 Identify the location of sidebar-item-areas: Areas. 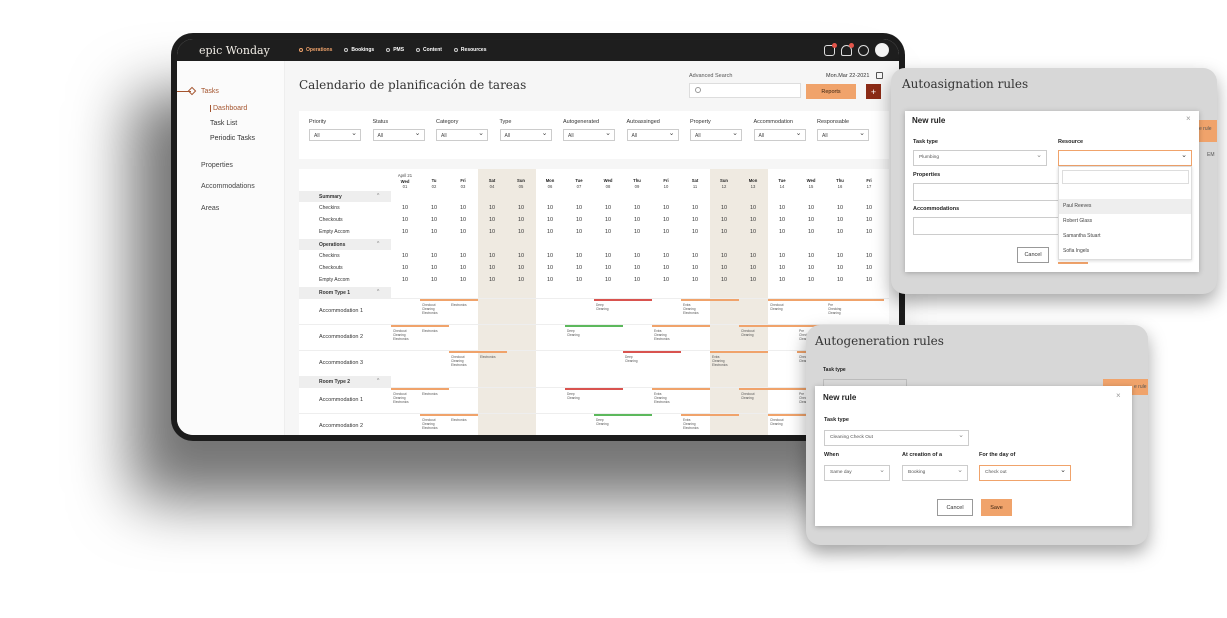
(210, 208).